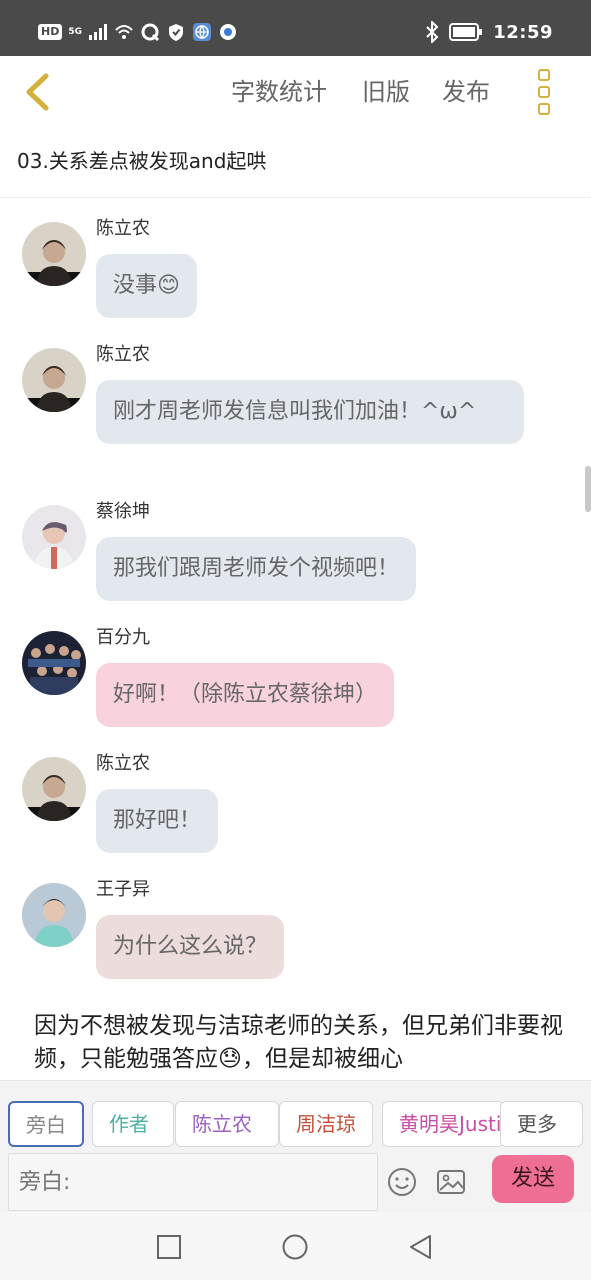 The width and height of the screenshot is (591, 1280). I want to click on chat-message: 百分九 好啊！（除陈立农蔡徐坤）, so click(292, 684).